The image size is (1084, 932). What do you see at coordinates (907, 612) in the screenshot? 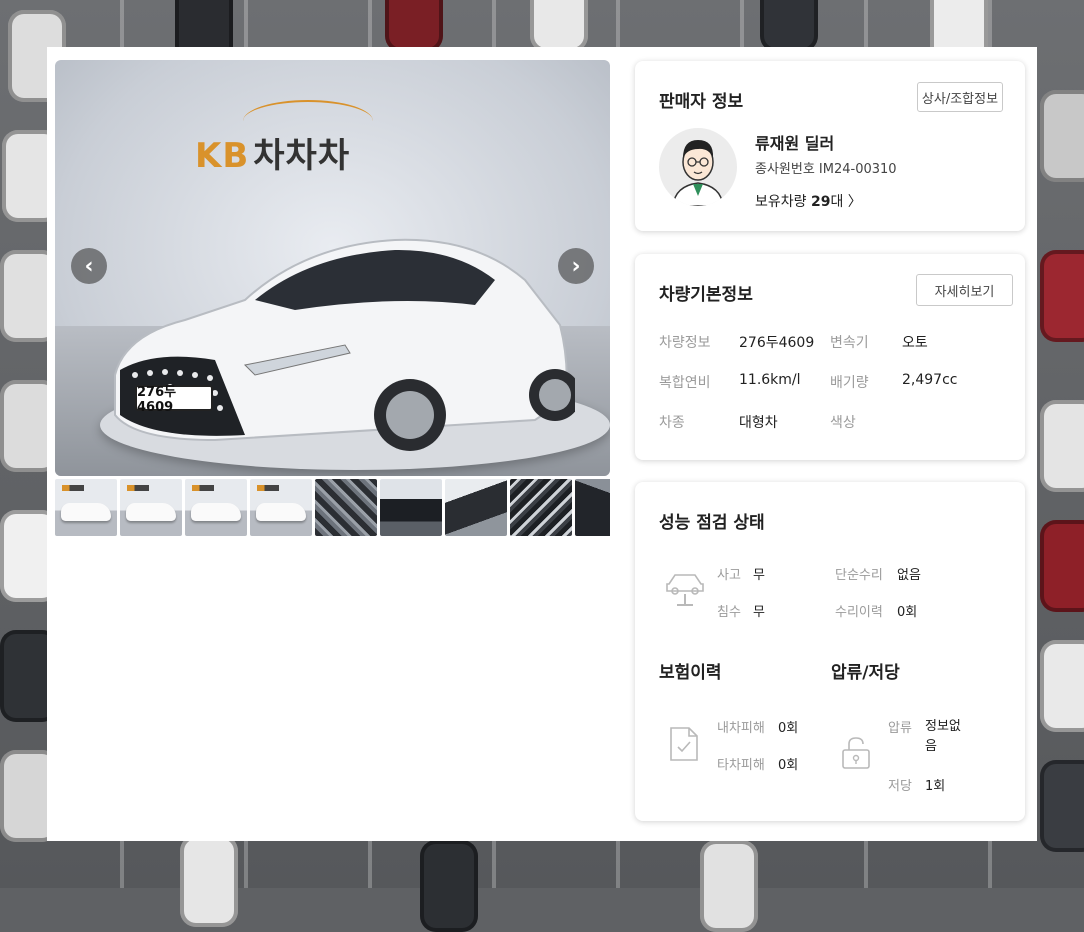
I see `repair-history-value: 0회` at bounding box center [907, 612].